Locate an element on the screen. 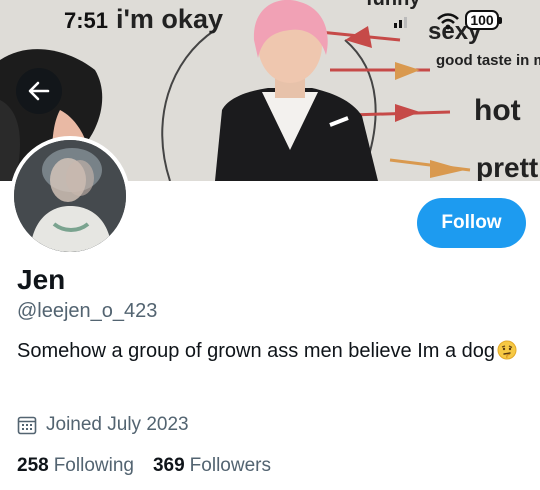  follow-stats: 258 Following 369 Followers is located at coordinates (153, 466).